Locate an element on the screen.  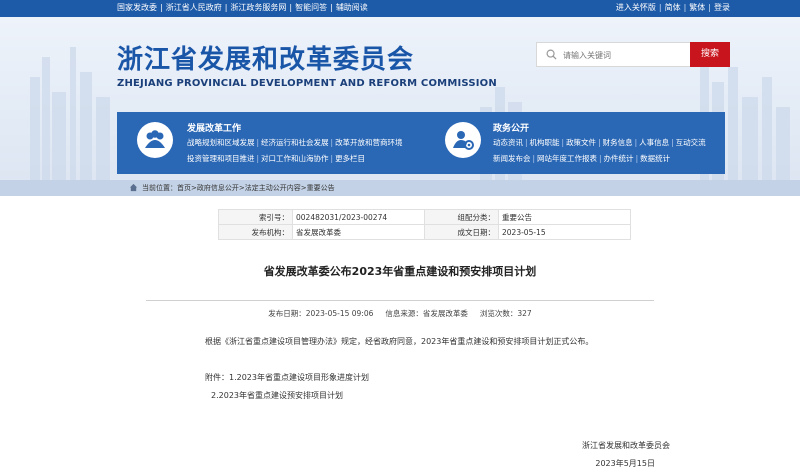
link-simplified: 简体 is located at coordinates (673, 7).